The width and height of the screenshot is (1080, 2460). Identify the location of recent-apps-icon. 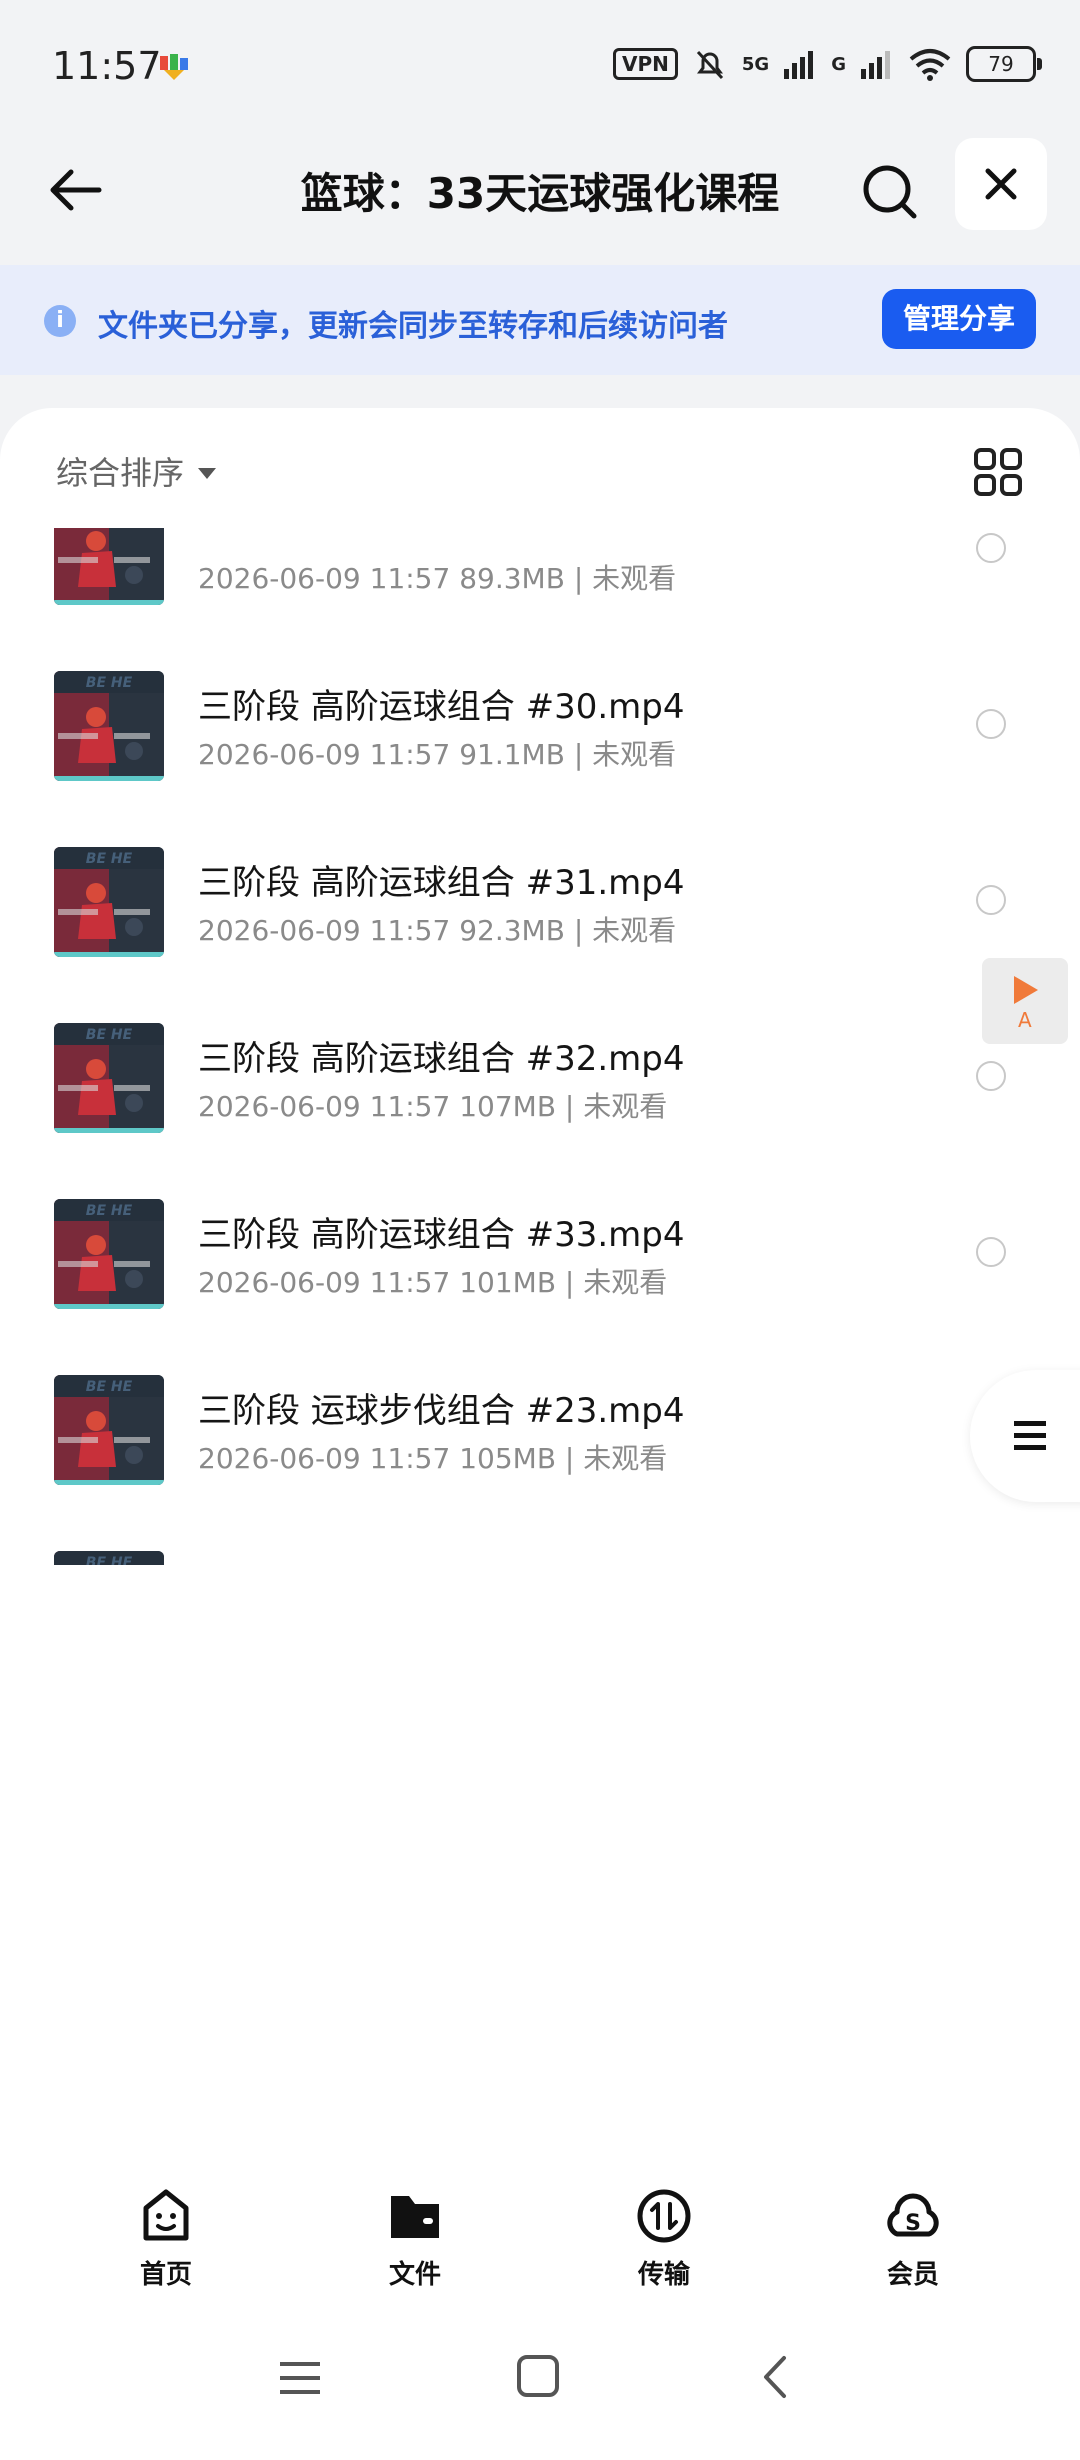
(300, 2378).